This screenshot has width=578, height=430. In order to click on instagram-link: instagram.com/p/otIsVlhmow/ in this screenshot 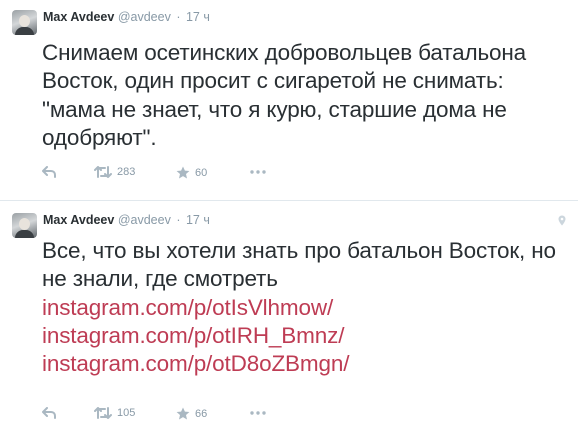, I will do `click(307, 308)`.